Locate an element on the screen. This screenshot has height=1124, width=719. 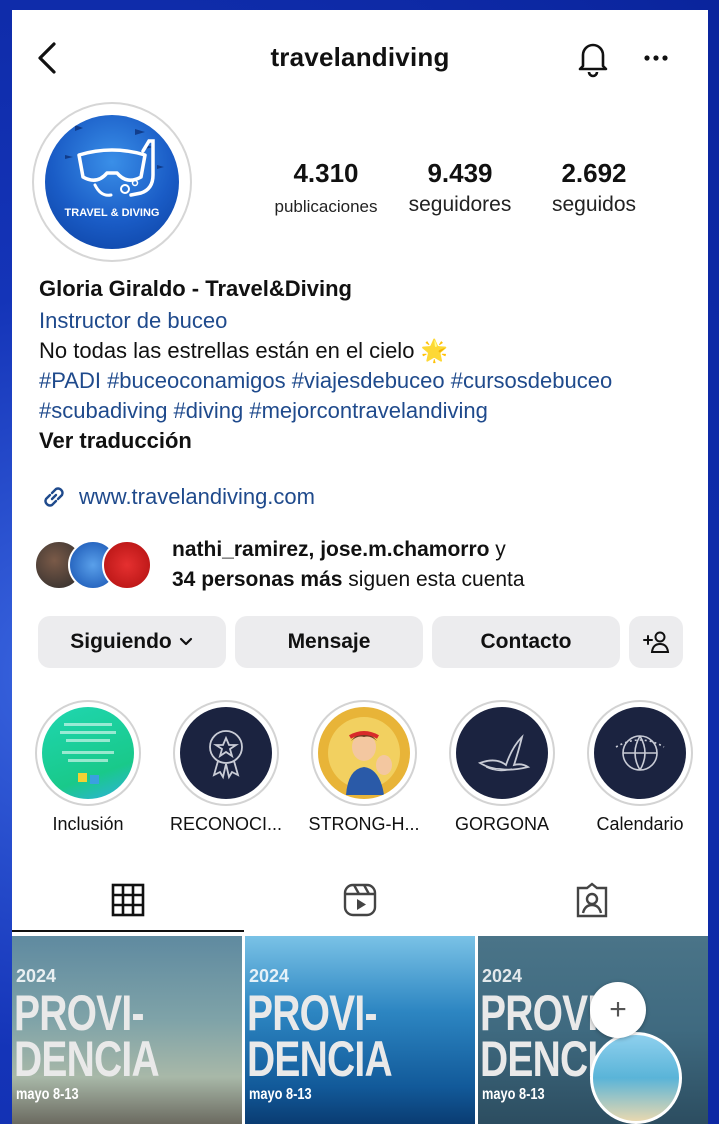
following-button: Siguiendo is located at coordinates (132, 642).